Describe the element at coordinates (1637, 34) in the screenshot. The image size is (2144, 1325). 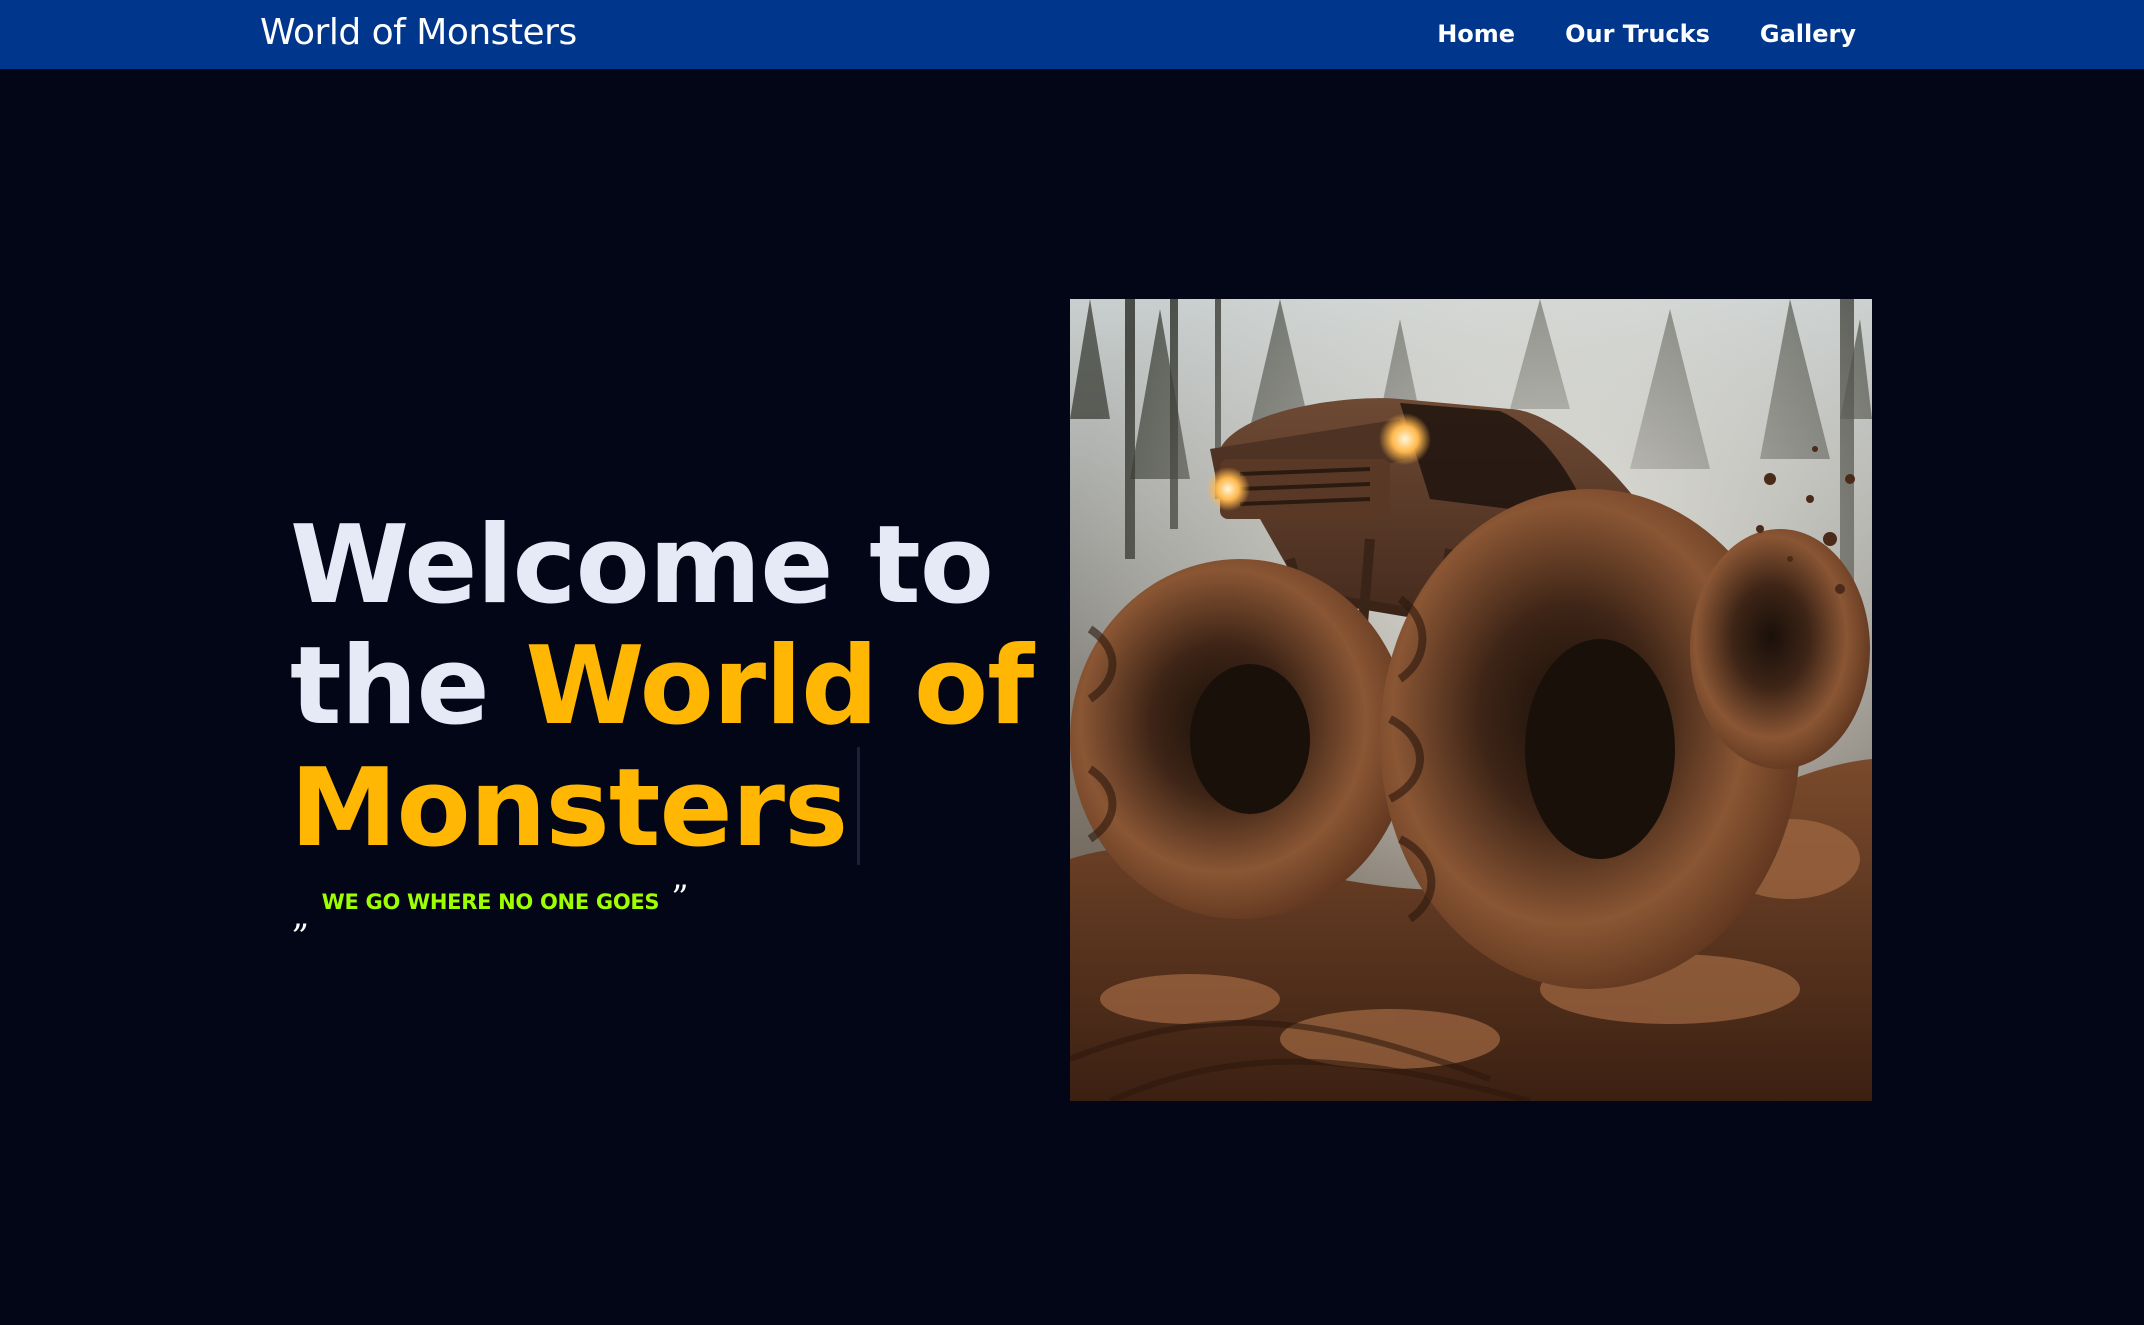
I see `nav-link-our-trucks: Our Trucks` at that location.